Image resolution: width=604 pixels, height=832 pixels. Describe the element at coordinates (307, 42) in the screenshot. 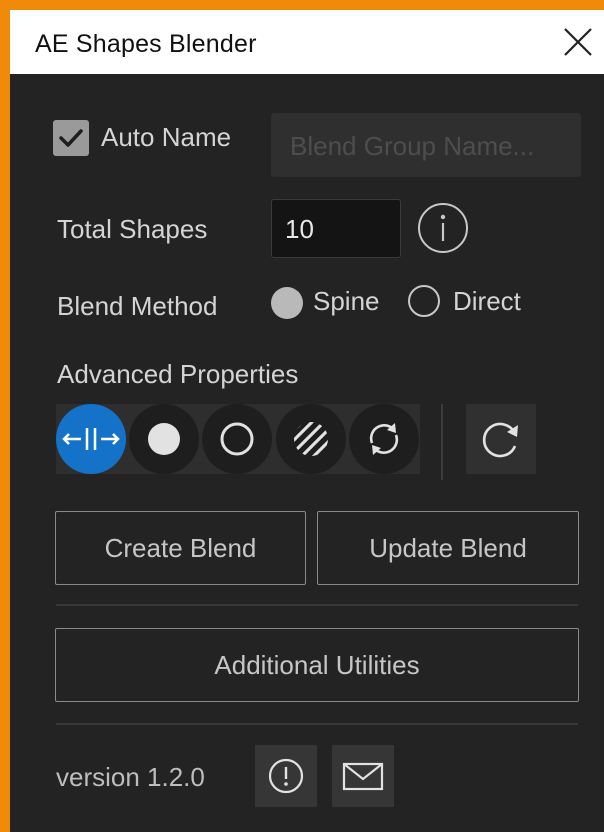

I see `title-bar: AE Shapes Blender` at that location.